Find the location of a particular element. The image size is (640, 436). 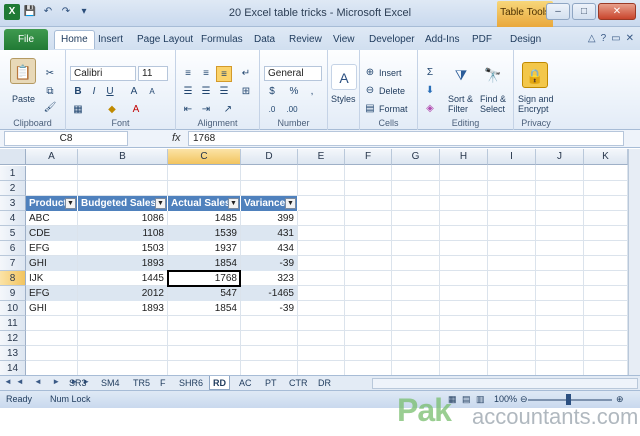

column-header-a: A is located at coordinates (52, 157).